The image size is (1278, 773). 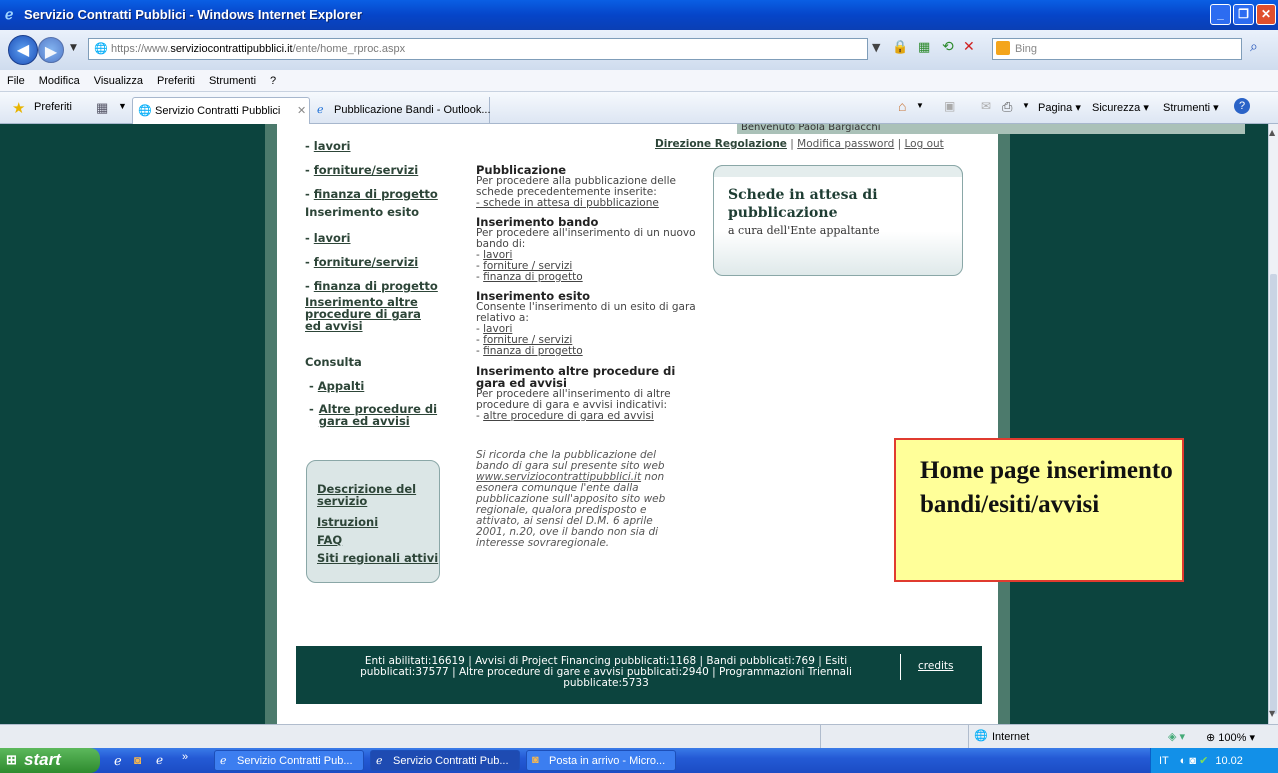 I want to click on forward-button: ▶, so click(x=51, y=50).